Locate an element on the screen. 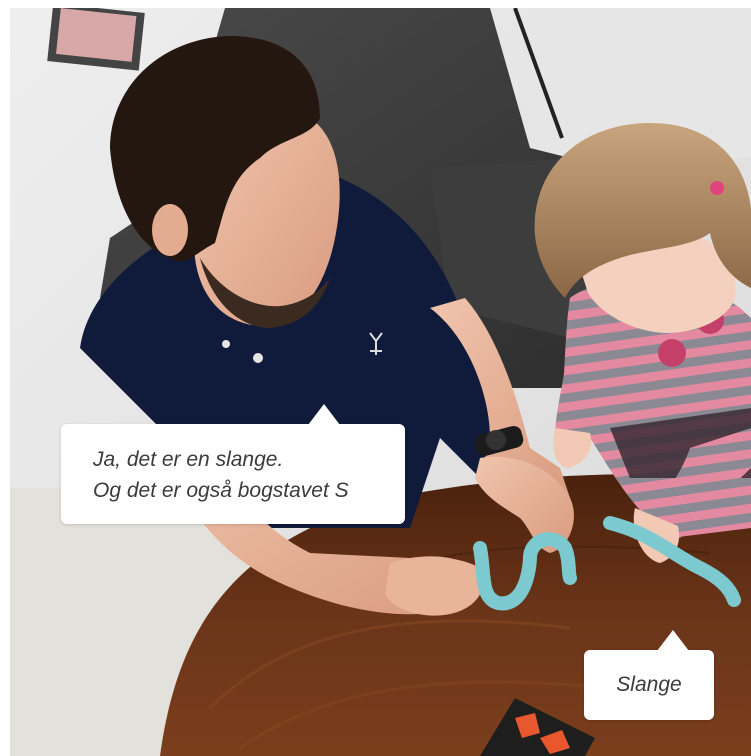 The height and width of the screenshot is (756, 751). speech-bubble-child: Slange is located at coordinates (649, 675).